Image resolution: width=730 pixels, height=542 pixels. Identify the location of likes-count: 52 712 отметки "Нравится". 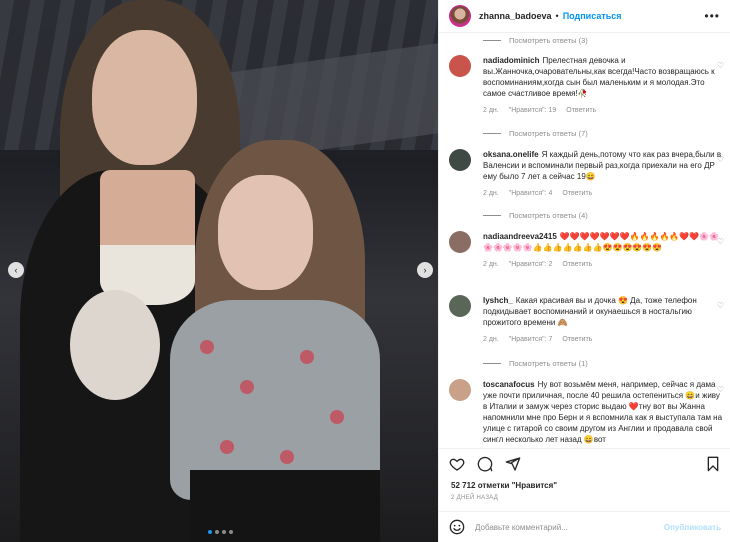
(504, 485).